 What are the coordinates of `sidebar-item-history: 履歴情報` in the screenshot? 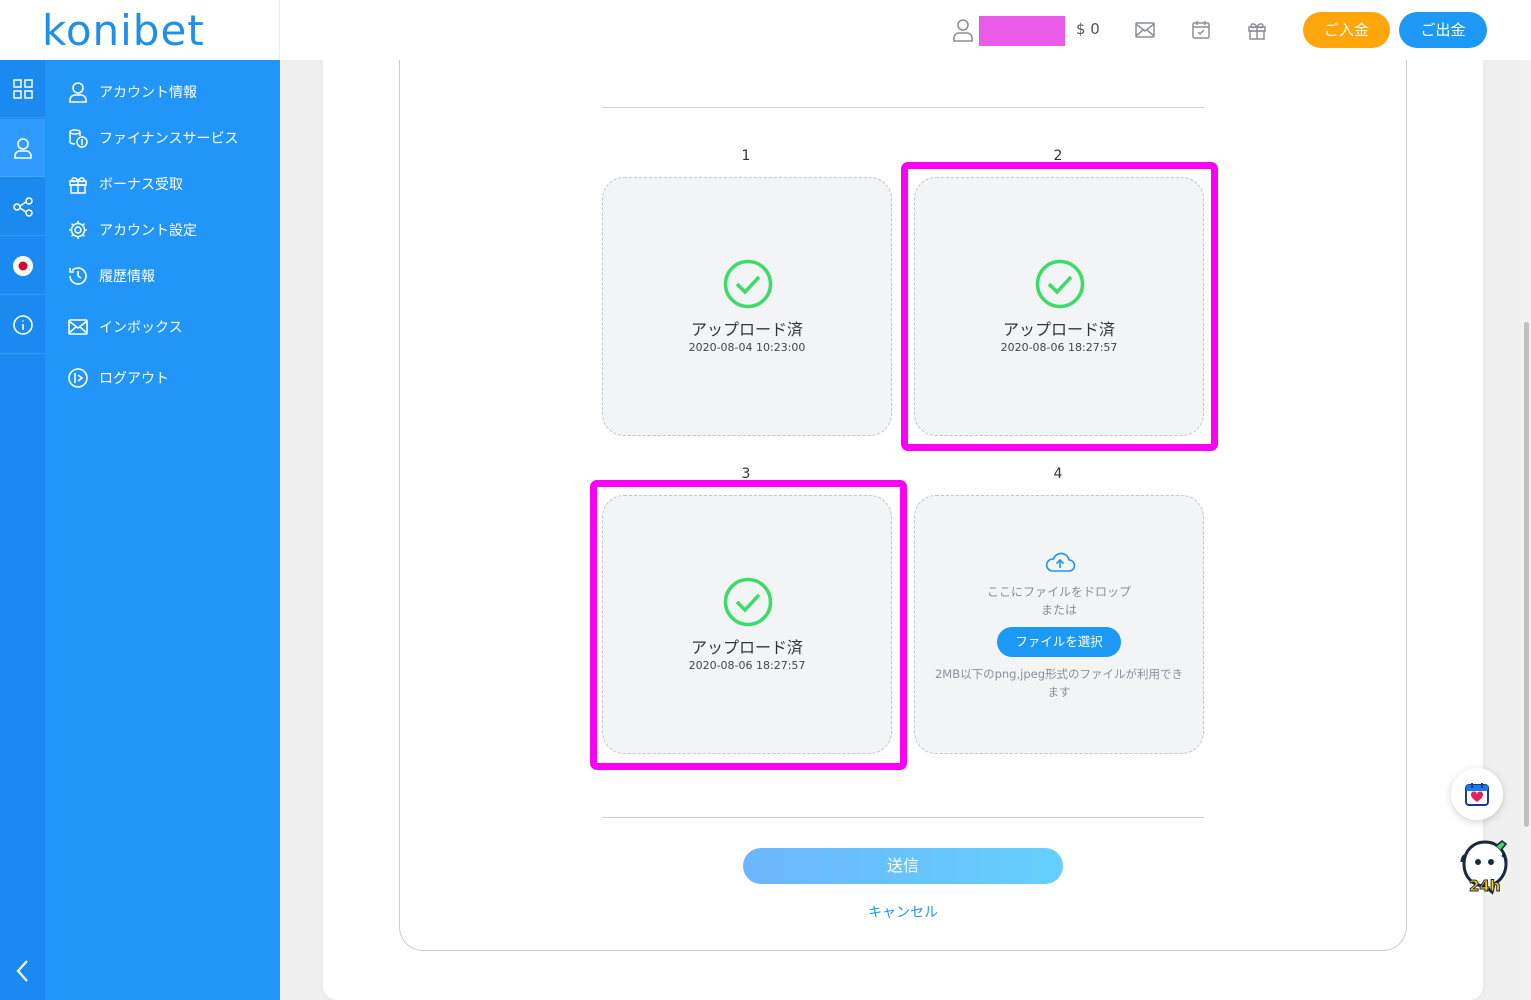 It's located at (111, 276).